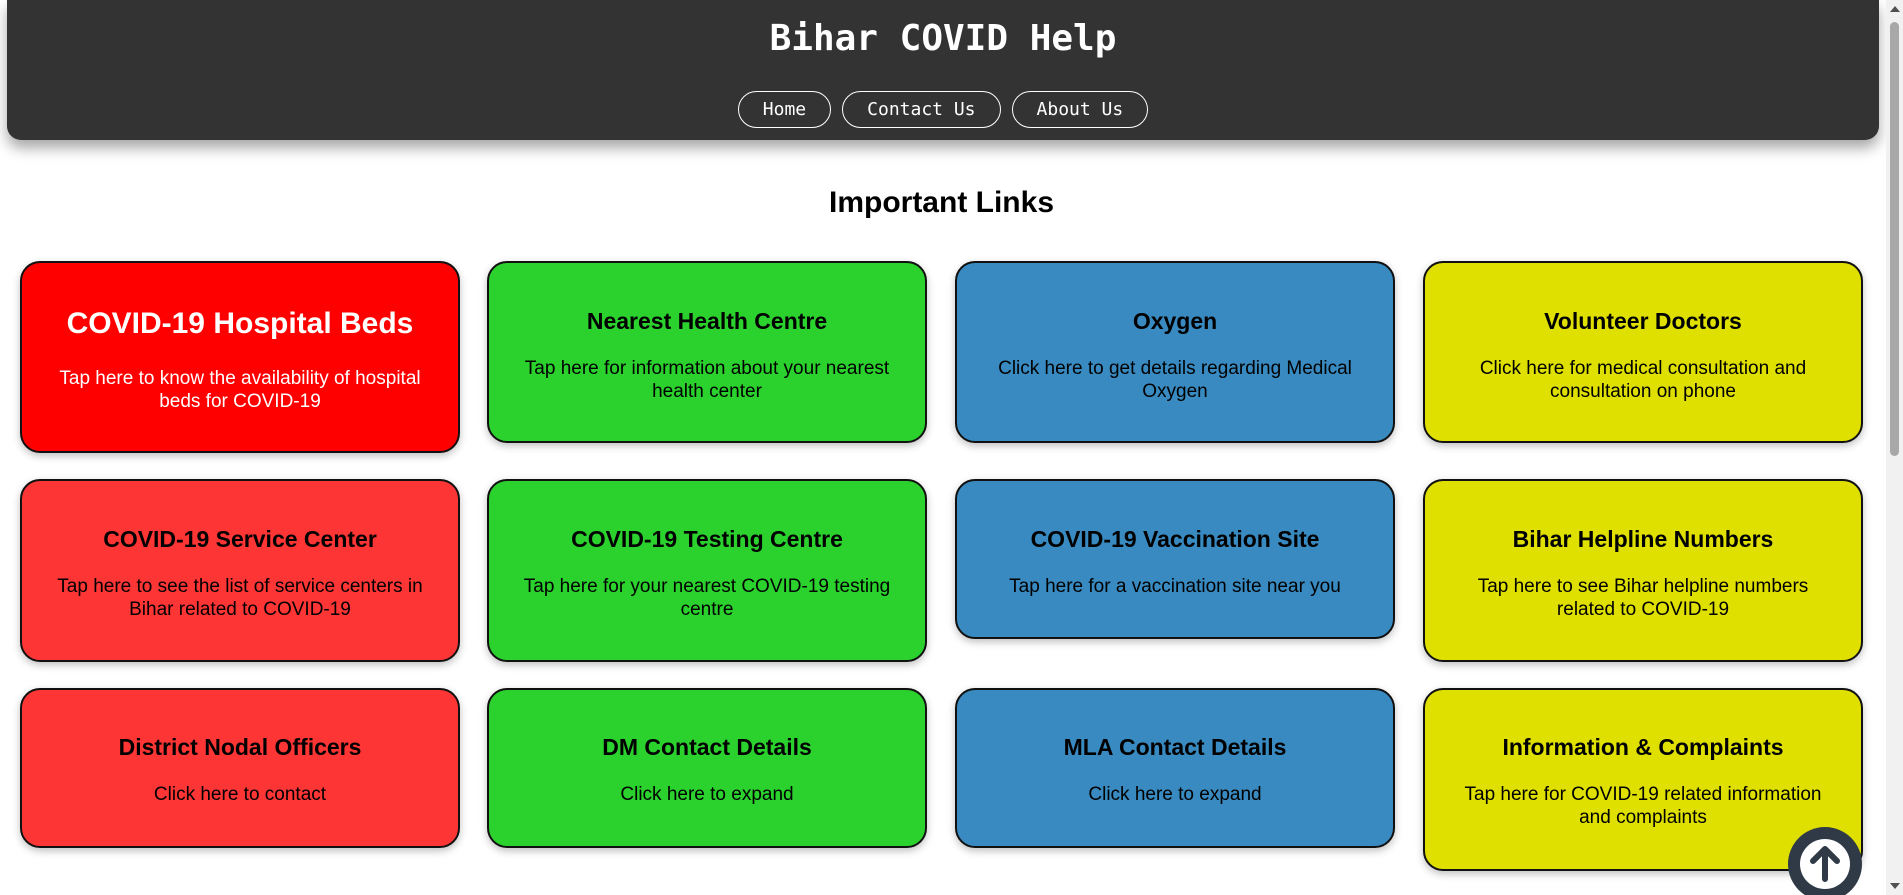 The image size is (1903, 895). What do you see at coordinates (1643, 321) in the screenshot?
I see `card-title: Volunteer Doctors` at bounding box center [1643, 321].